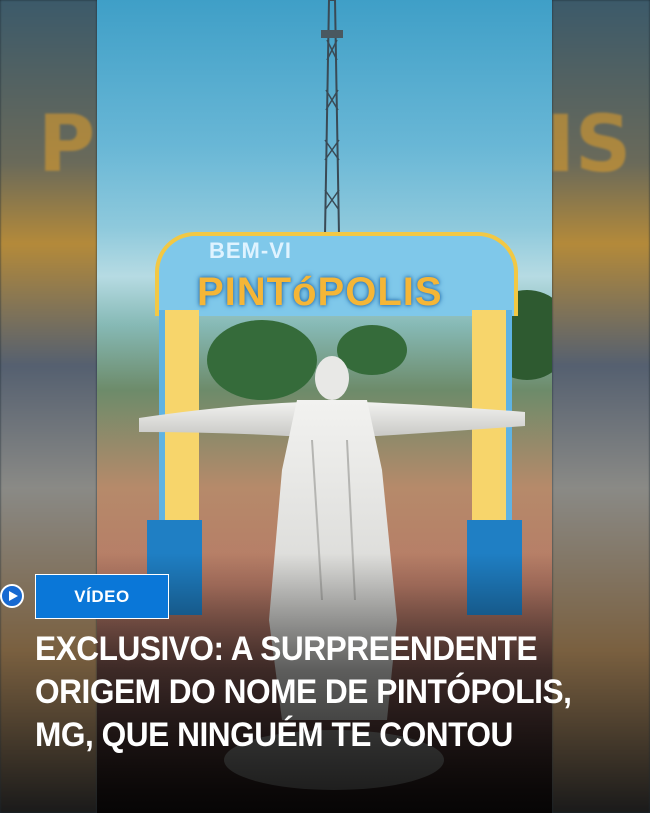 The image size is (650, 813). What do you see at coordinates (589, 145) in the screenshot?
I see `blurred-sign-letters: IS` at bounding box center [589, 145].